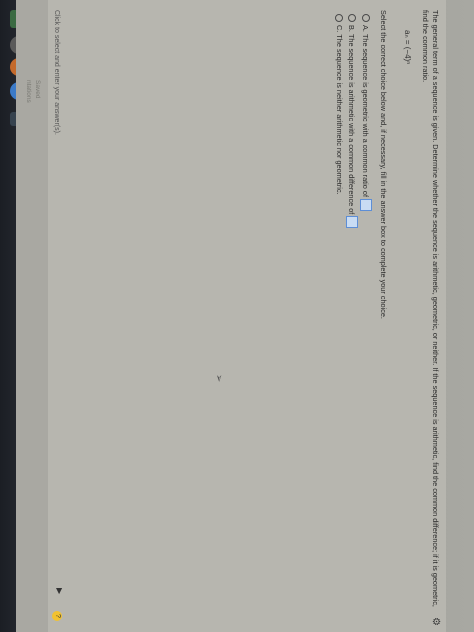 This screenshot has height=632, width=474. I want to click on help-icon: ?, so click(57, 616).